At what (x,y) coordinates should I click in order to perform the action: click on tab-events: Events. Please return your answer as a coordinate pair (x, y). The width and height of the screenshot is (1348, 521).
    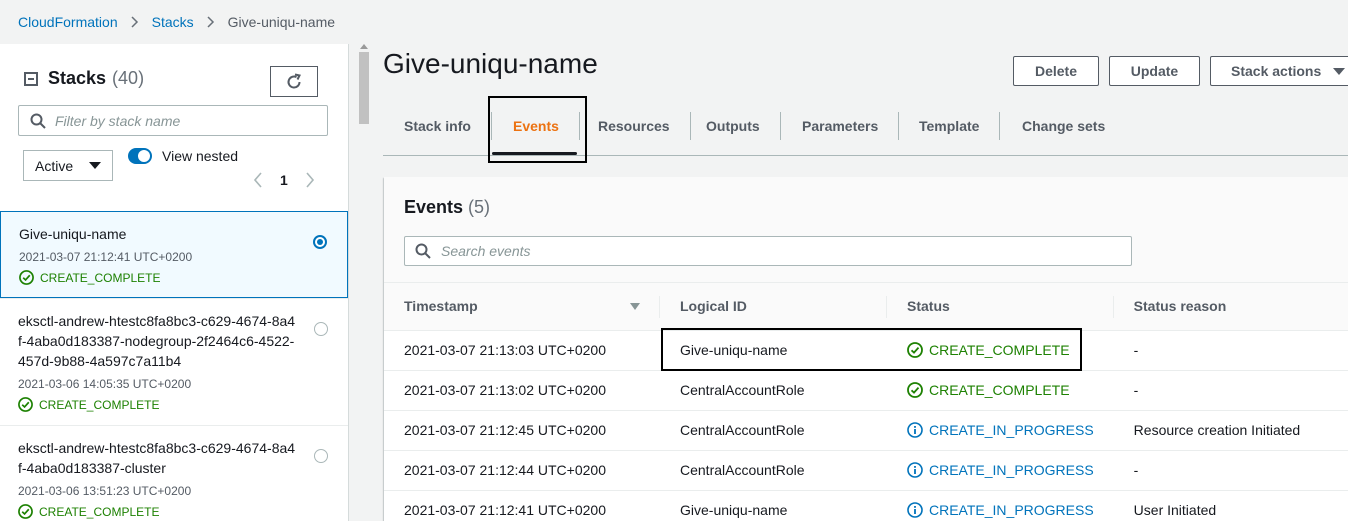
    Looking at the image, I should click on (536, 126).